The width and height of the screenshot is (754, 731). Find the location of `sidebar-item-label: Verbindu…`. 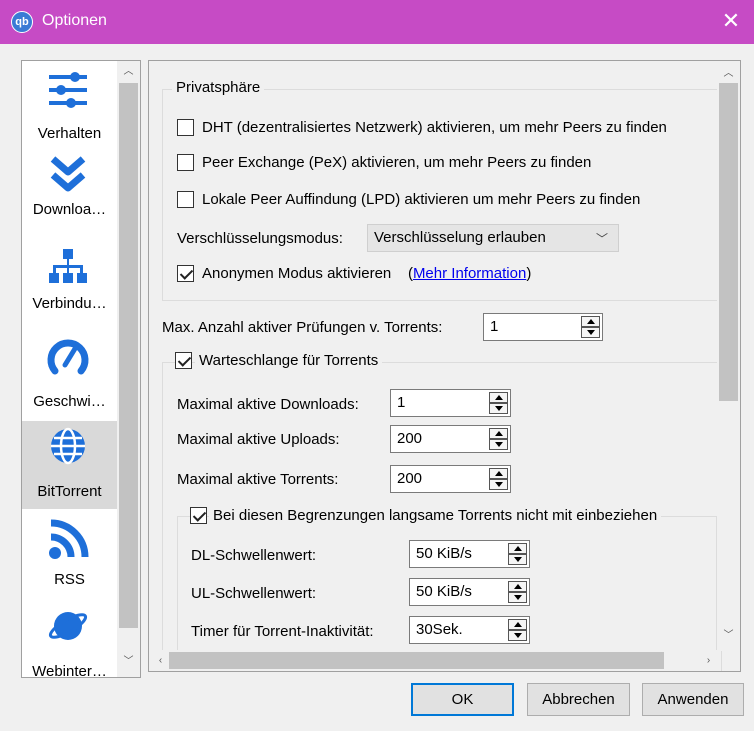

sidebar-item-label: Verbindu… is located at coordinates (69, 303).